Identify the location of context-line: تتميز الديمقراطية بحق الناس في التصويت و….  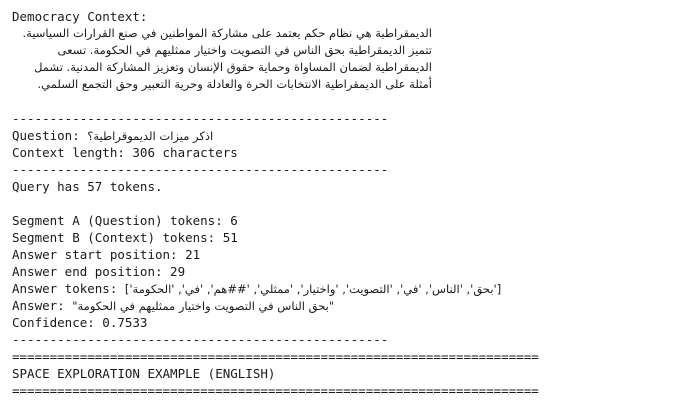
(244, 50).